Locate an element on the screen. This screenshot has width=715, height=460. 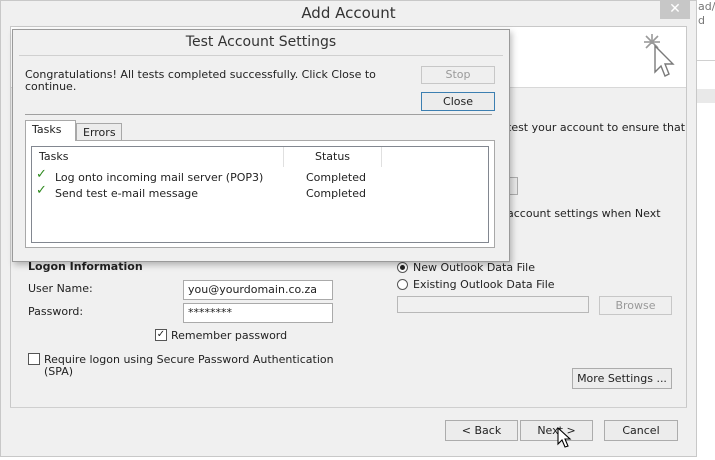
existing-datafile-radio is located at coordinates (402, 284).